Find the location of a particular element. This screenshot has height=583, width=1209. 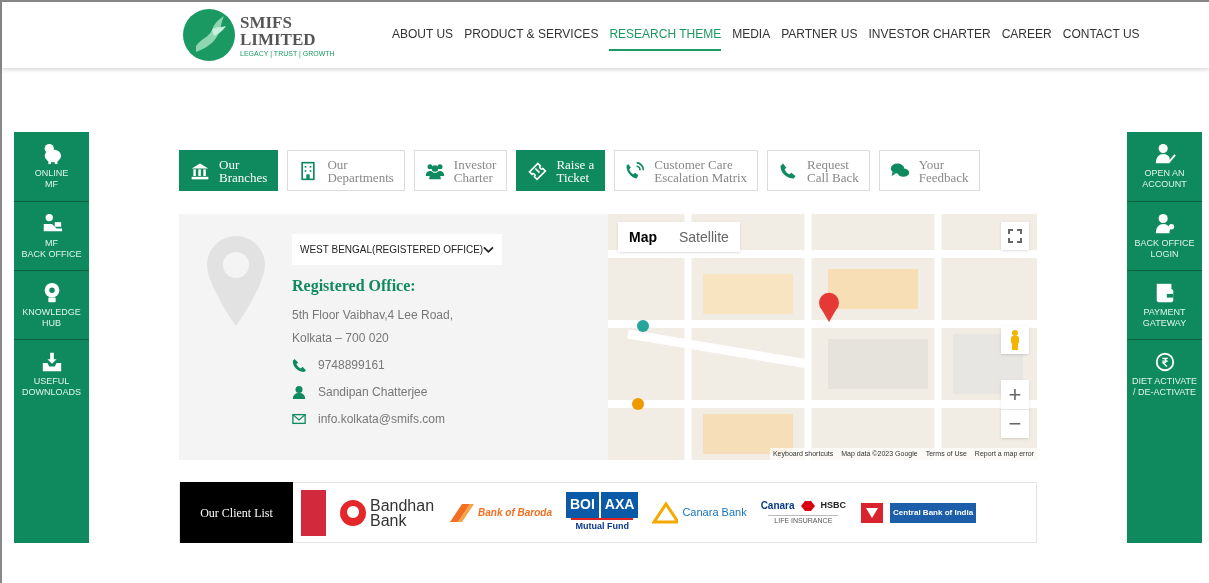

logo-name: SMIFS is located at coordinates (266, 22).